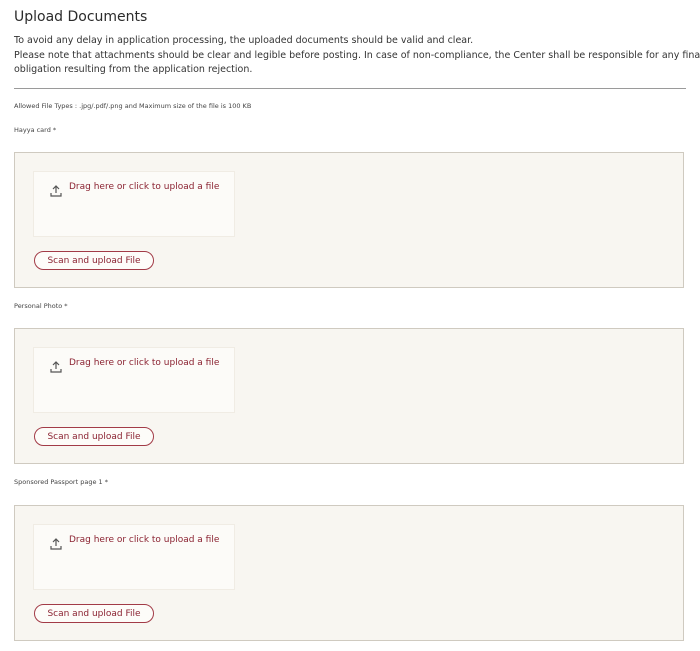  Describe the element at coordinates (81, 17) in the screenshot. I see `page-title: Upload Documents` at that location.